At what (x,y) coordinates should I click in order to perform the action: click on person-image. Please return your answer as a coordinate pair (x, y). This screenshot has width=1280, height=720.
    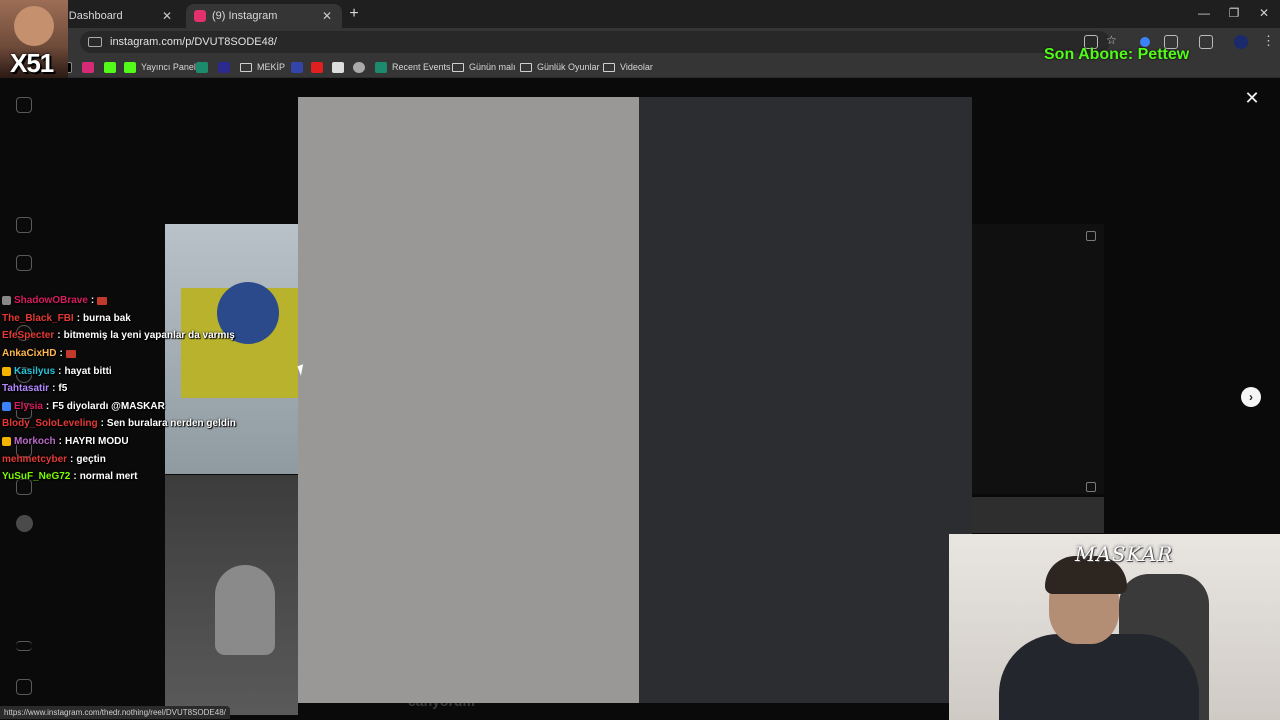
    Looking at the image, I should click on (245, 610).